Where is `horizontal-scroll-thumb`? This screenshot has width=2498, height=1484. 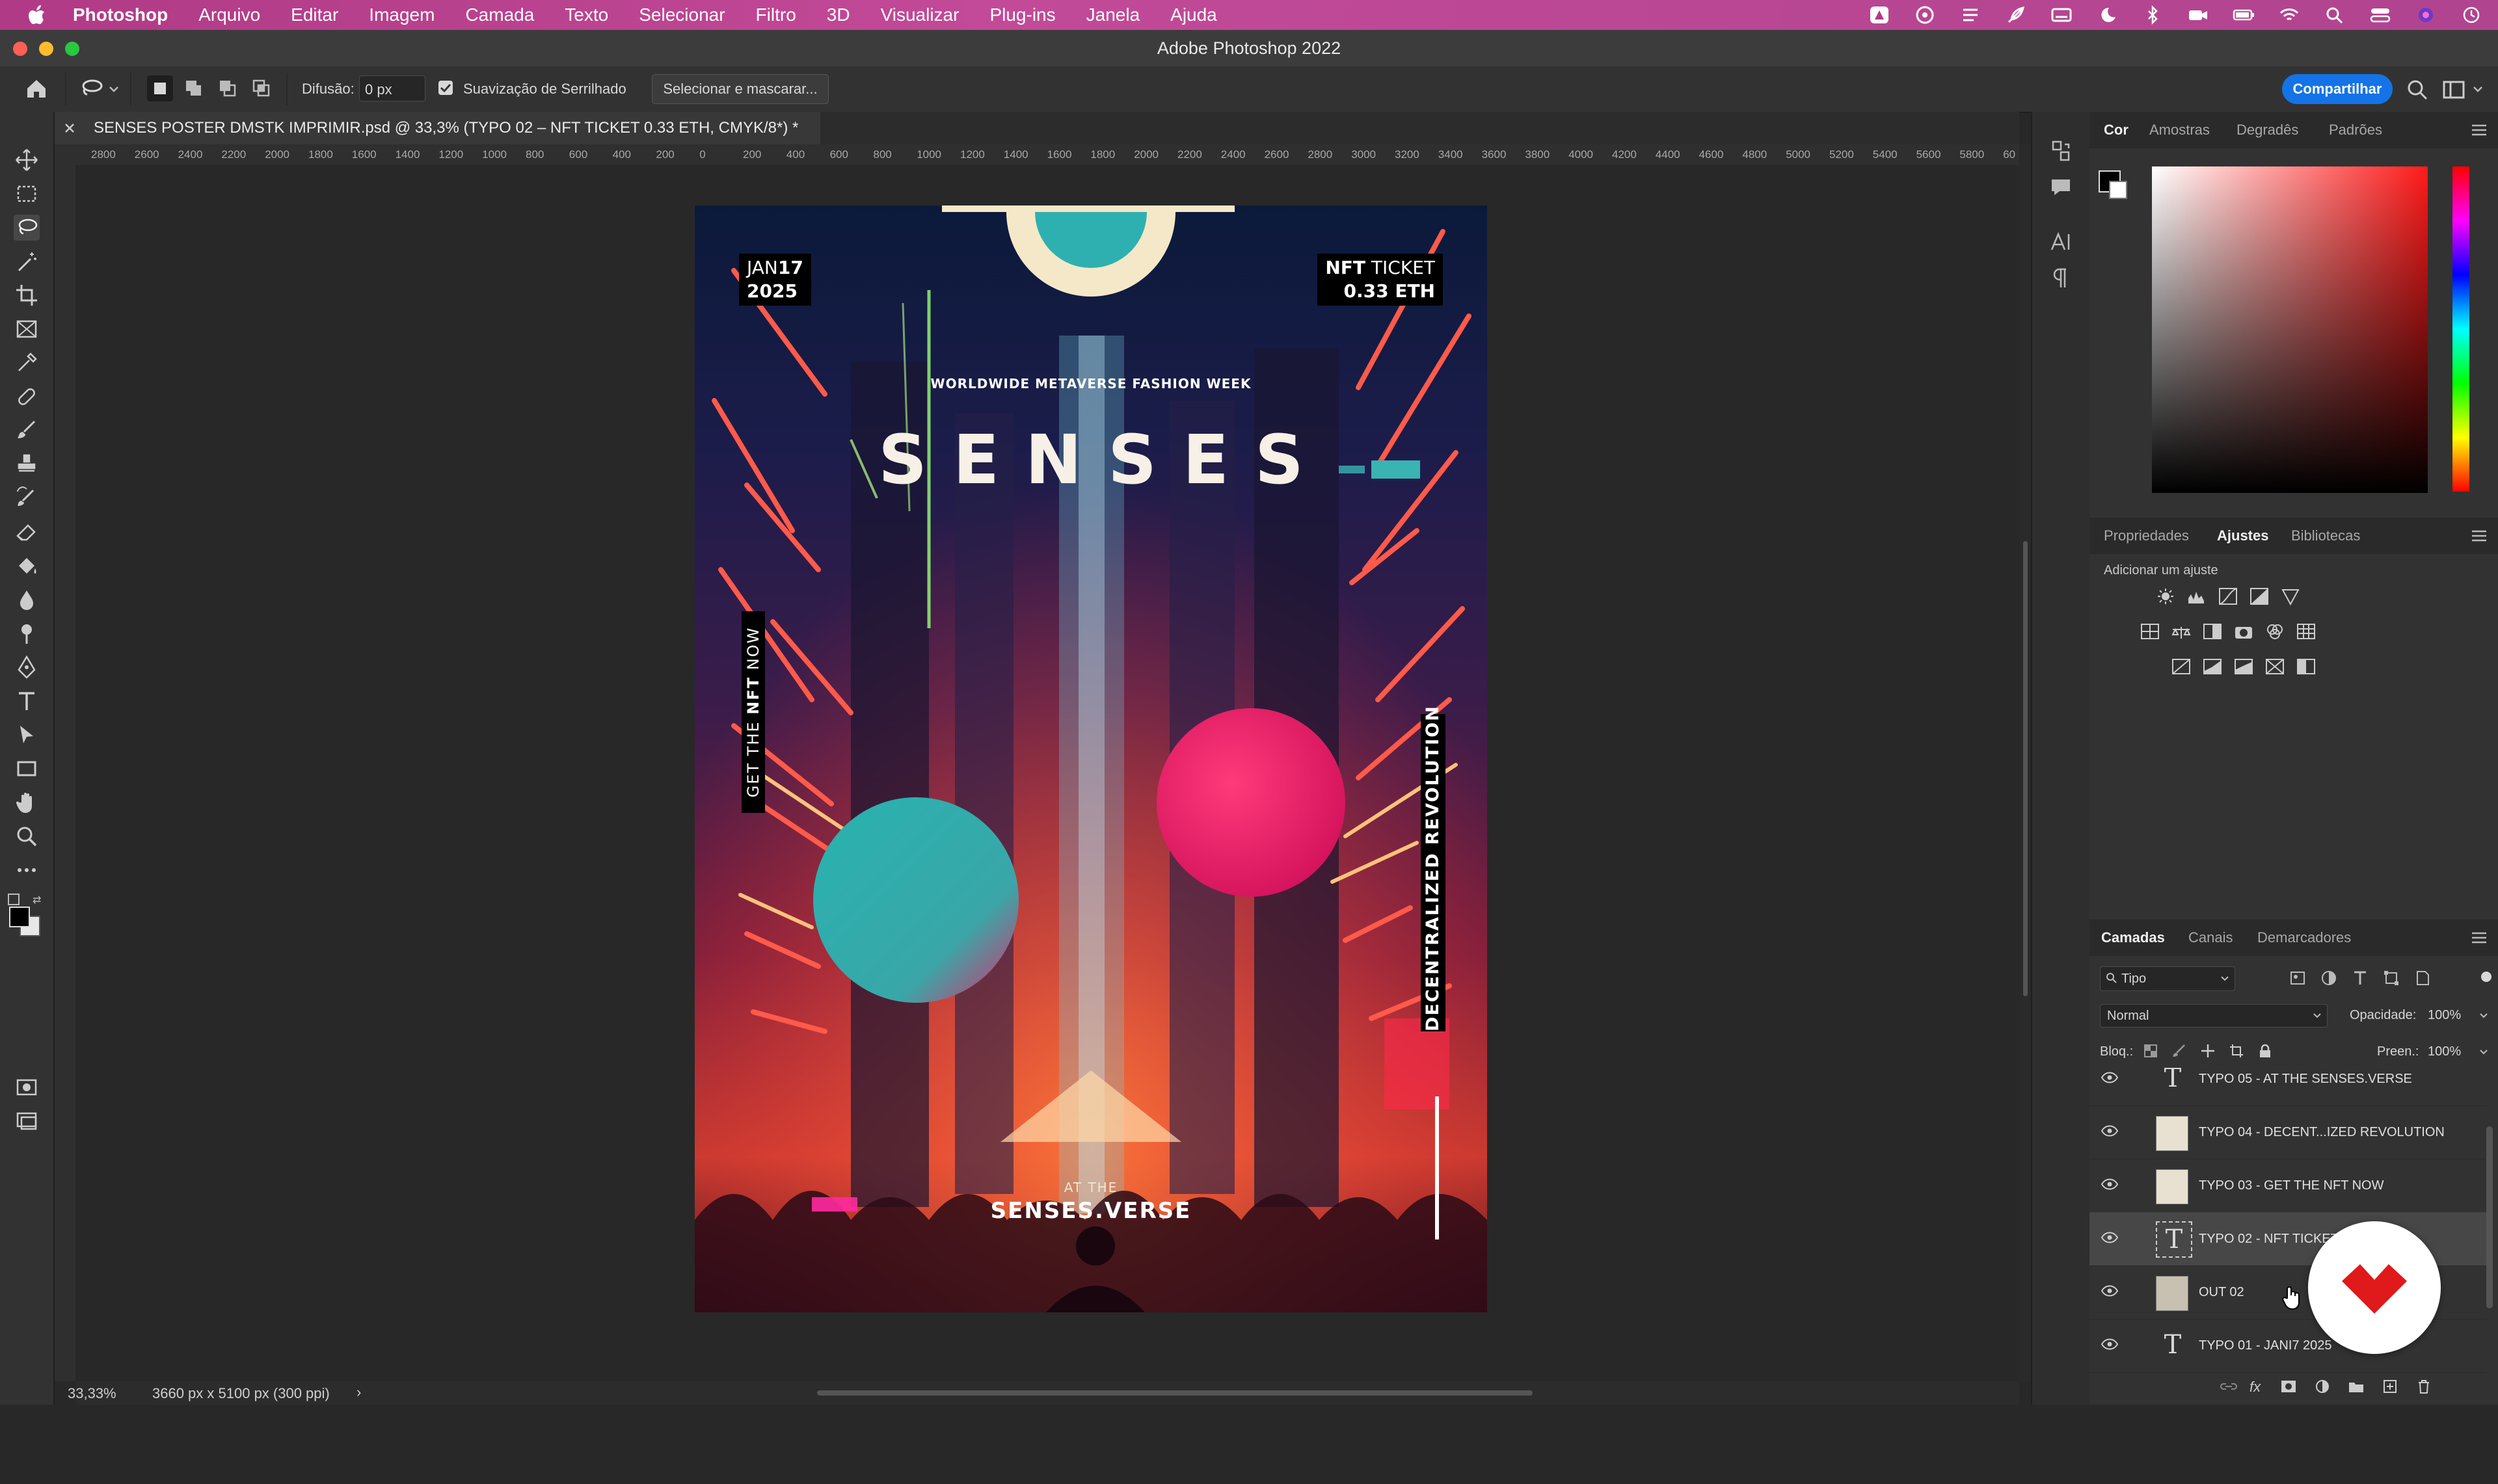 horizontal-scroll-thumb is located at coordinates (1175, 1393).